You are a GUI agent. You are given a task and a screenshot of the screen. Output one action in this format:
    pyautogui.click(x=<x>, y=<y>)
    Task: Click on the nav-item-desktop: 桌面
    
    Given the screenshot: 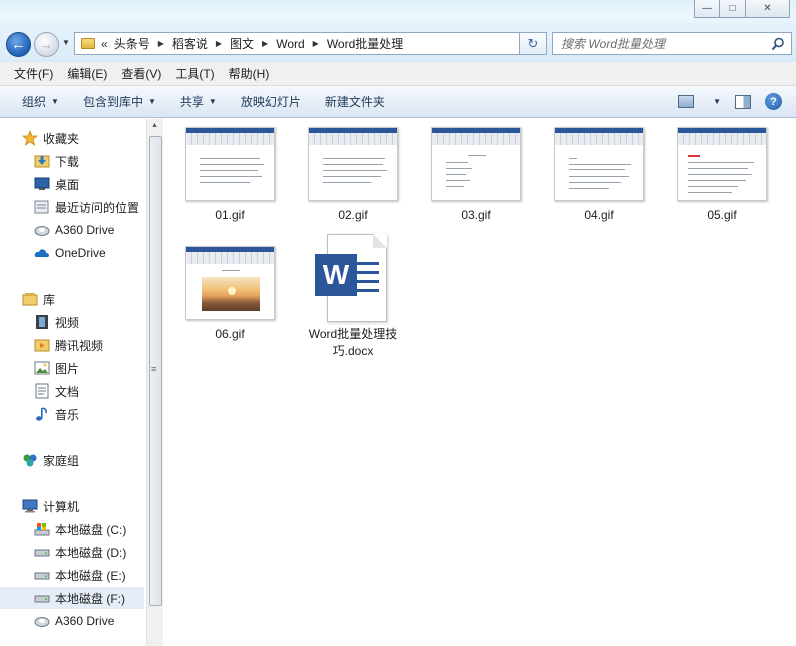 What is the action you would take?
    pyautogui.click(x=72, y=184)
    